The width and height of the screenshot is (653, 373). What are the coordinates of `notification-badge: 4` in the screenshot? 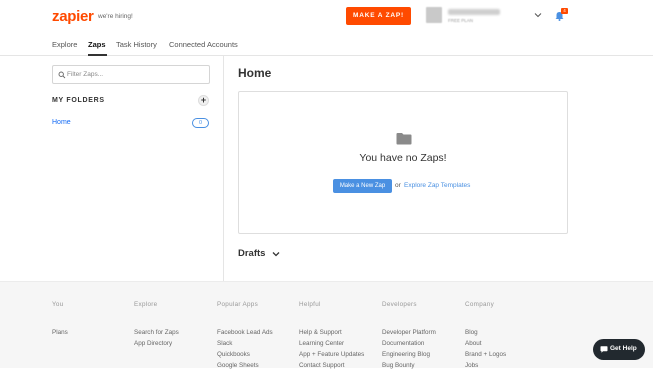 It's located at (564, 11).